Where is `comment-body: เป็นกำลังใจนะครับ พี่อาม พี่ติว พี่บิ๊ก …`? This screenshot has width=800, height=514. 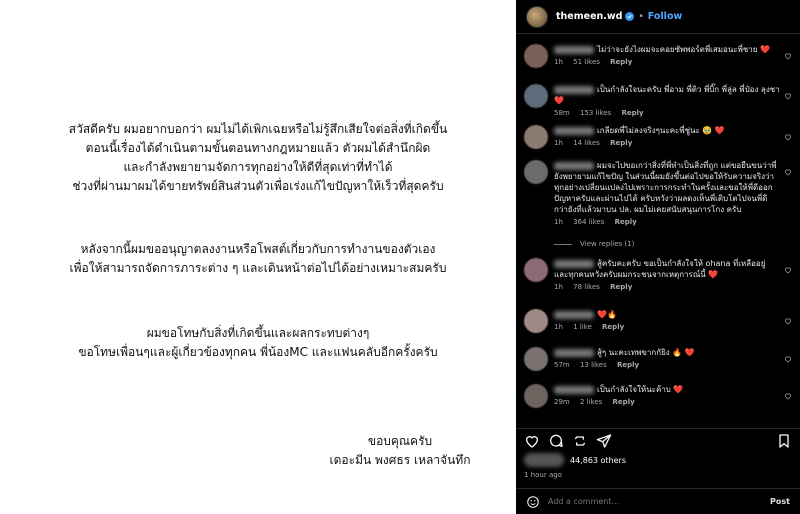 comment-body: เป็นกำลังใจนะครับ พี่อาม พี่ติว พี่บิ๊ก … is located at coordinates (667, 100).